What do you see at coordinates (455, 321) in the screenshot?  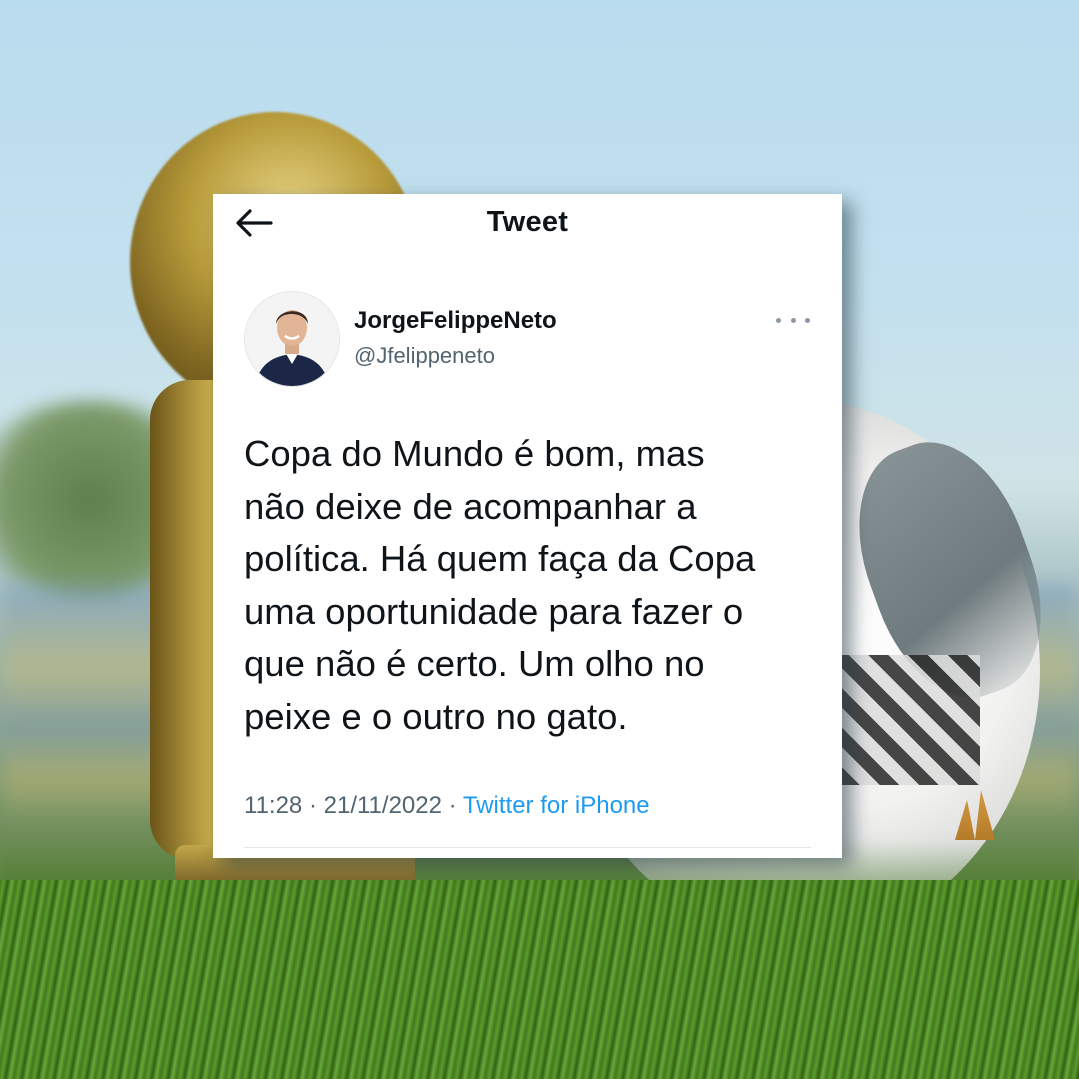 I see `author-name: JorgeFelippeNeto` at bounding box center [455, 321].